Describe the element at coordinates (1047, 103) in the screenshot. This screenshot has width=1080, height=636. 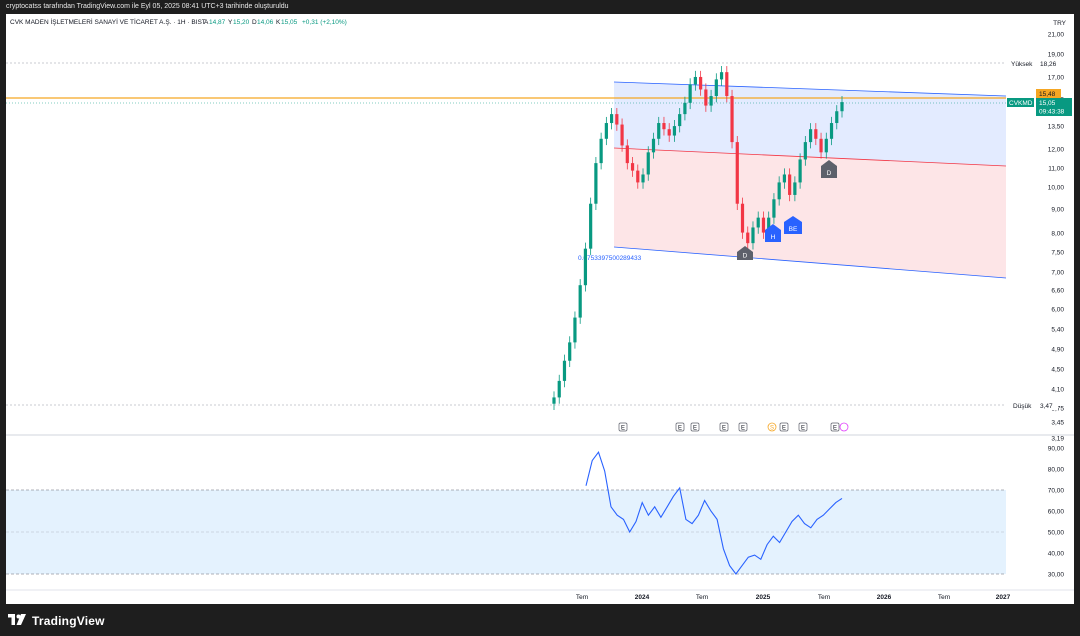
I see `ticker-price: 15,05` at that location.